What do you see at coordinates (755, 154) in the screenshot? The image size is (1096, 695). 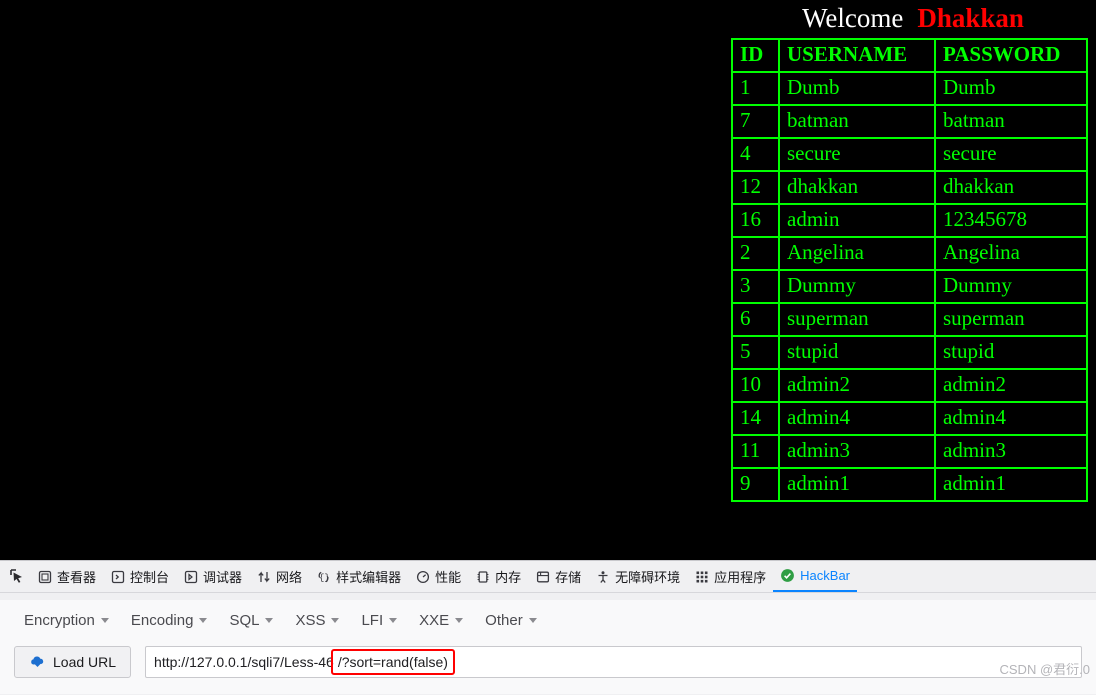 I see `cell-id: 4` at bounding box center [755, 154].